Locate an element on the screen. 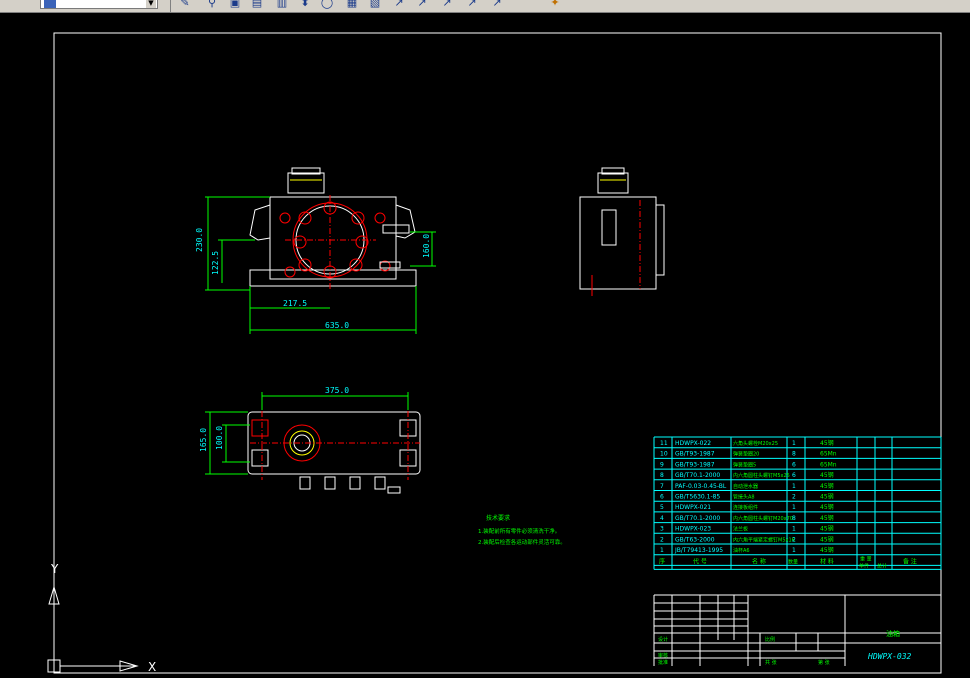  bom-cell-name: 内六角平端紧定螺钉M5x16 is located at coordinates (764, 539).